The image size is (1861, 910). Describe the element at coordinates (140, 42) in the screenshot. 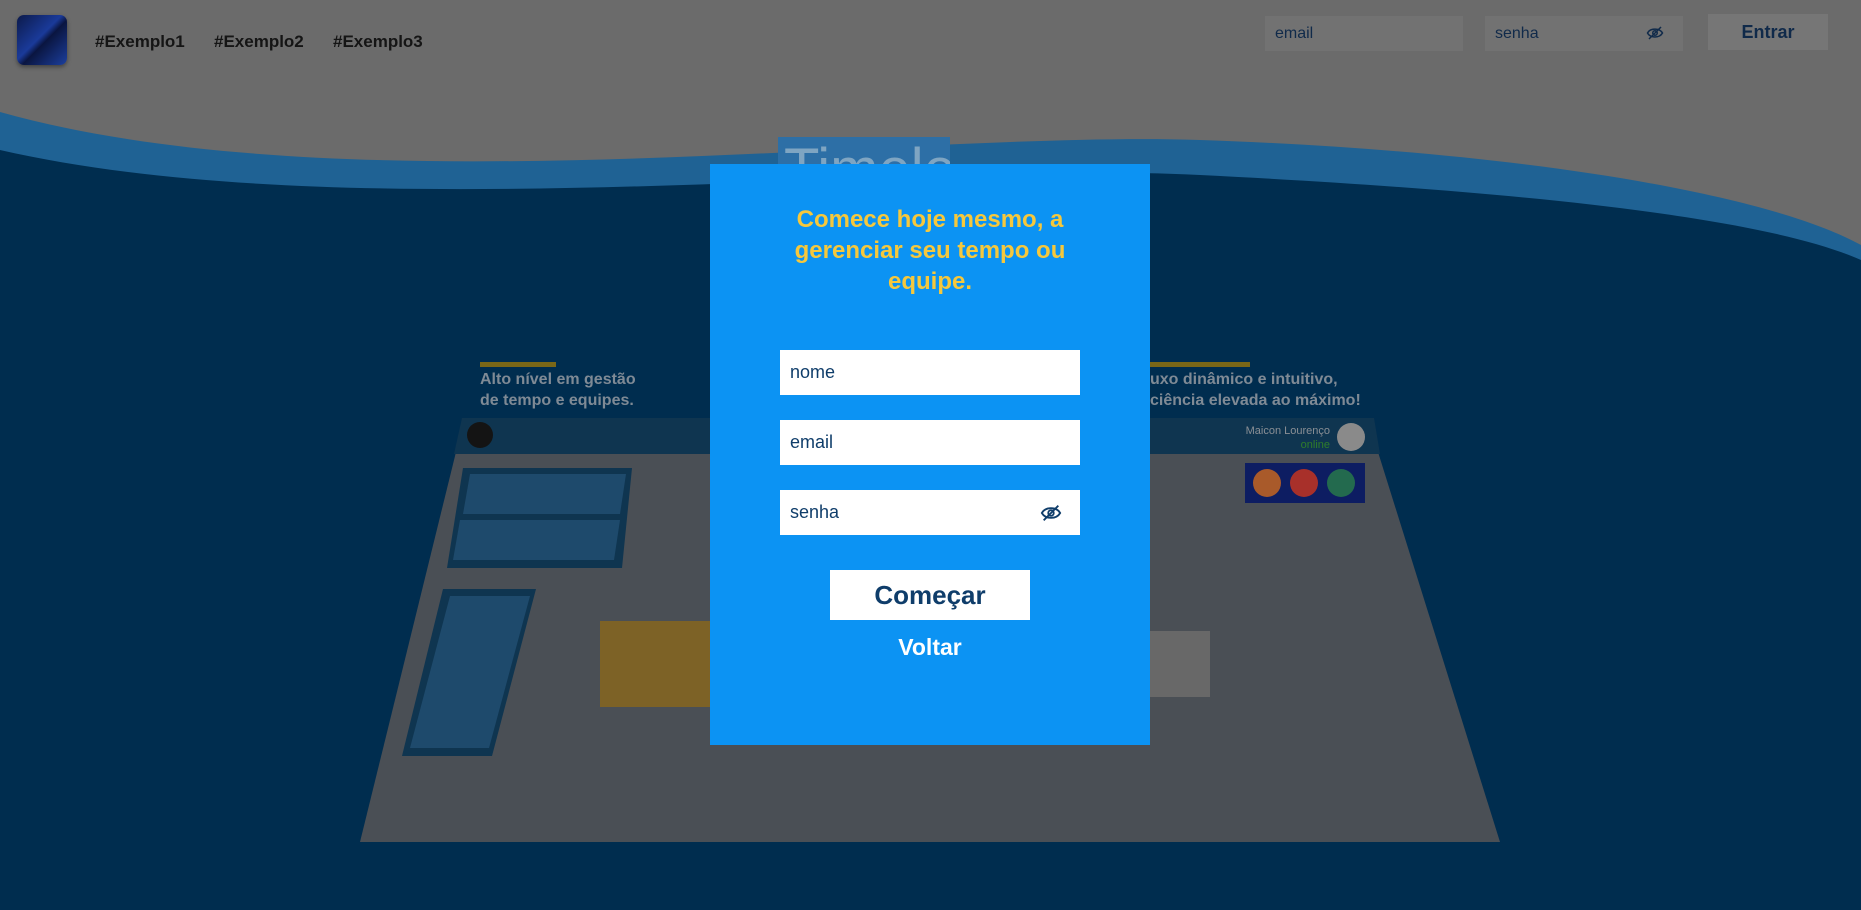

I see `nav-link-exemplo1: #Exemplo1` at that location.